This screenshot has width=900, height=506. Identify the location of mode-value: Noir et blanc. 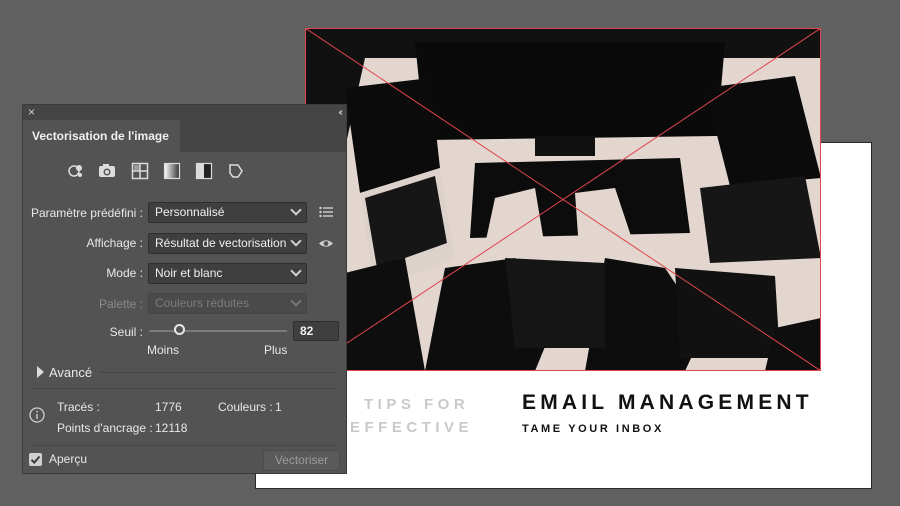
(189, 273).